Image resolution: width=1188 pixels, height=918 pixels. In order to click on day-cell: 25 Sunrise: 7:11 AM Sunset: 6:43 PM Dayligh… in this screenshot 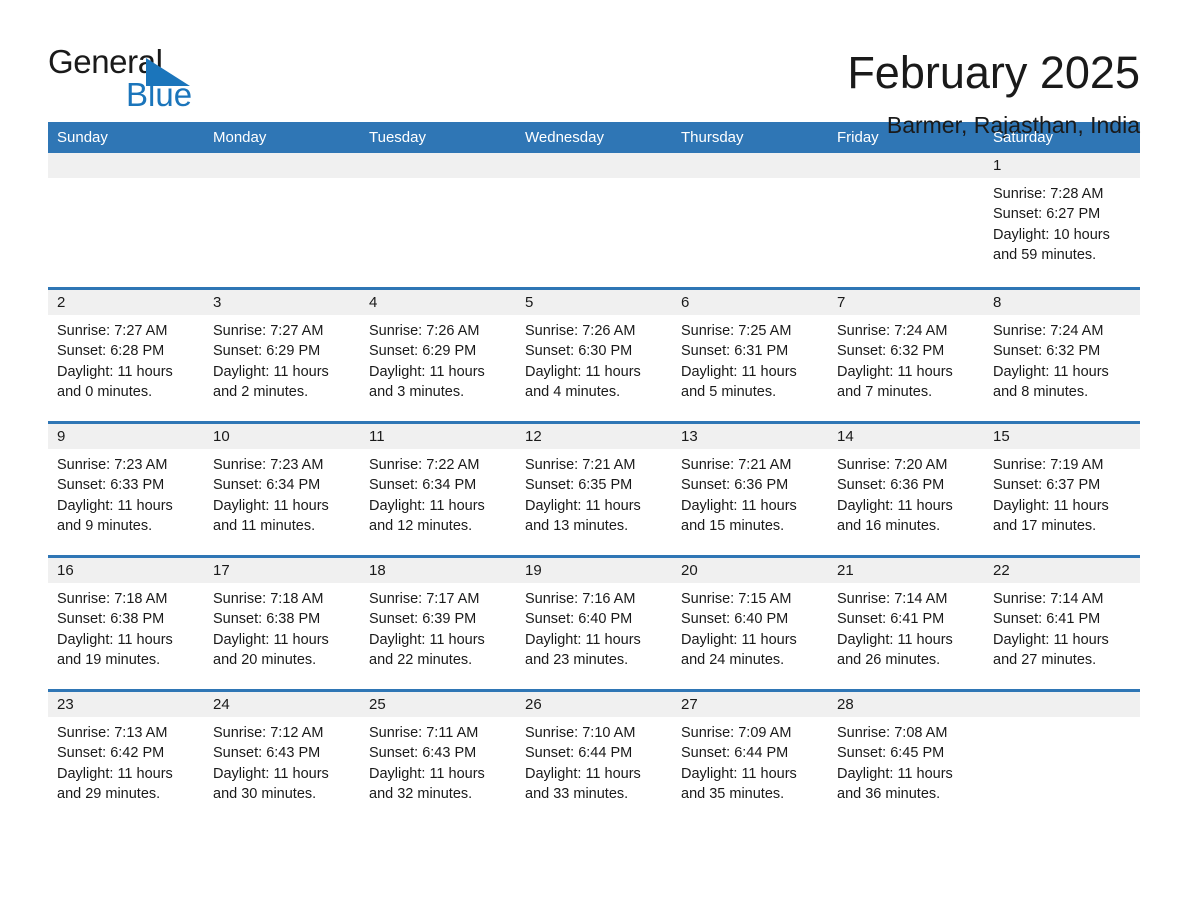, I will do `click(438, 757)`.